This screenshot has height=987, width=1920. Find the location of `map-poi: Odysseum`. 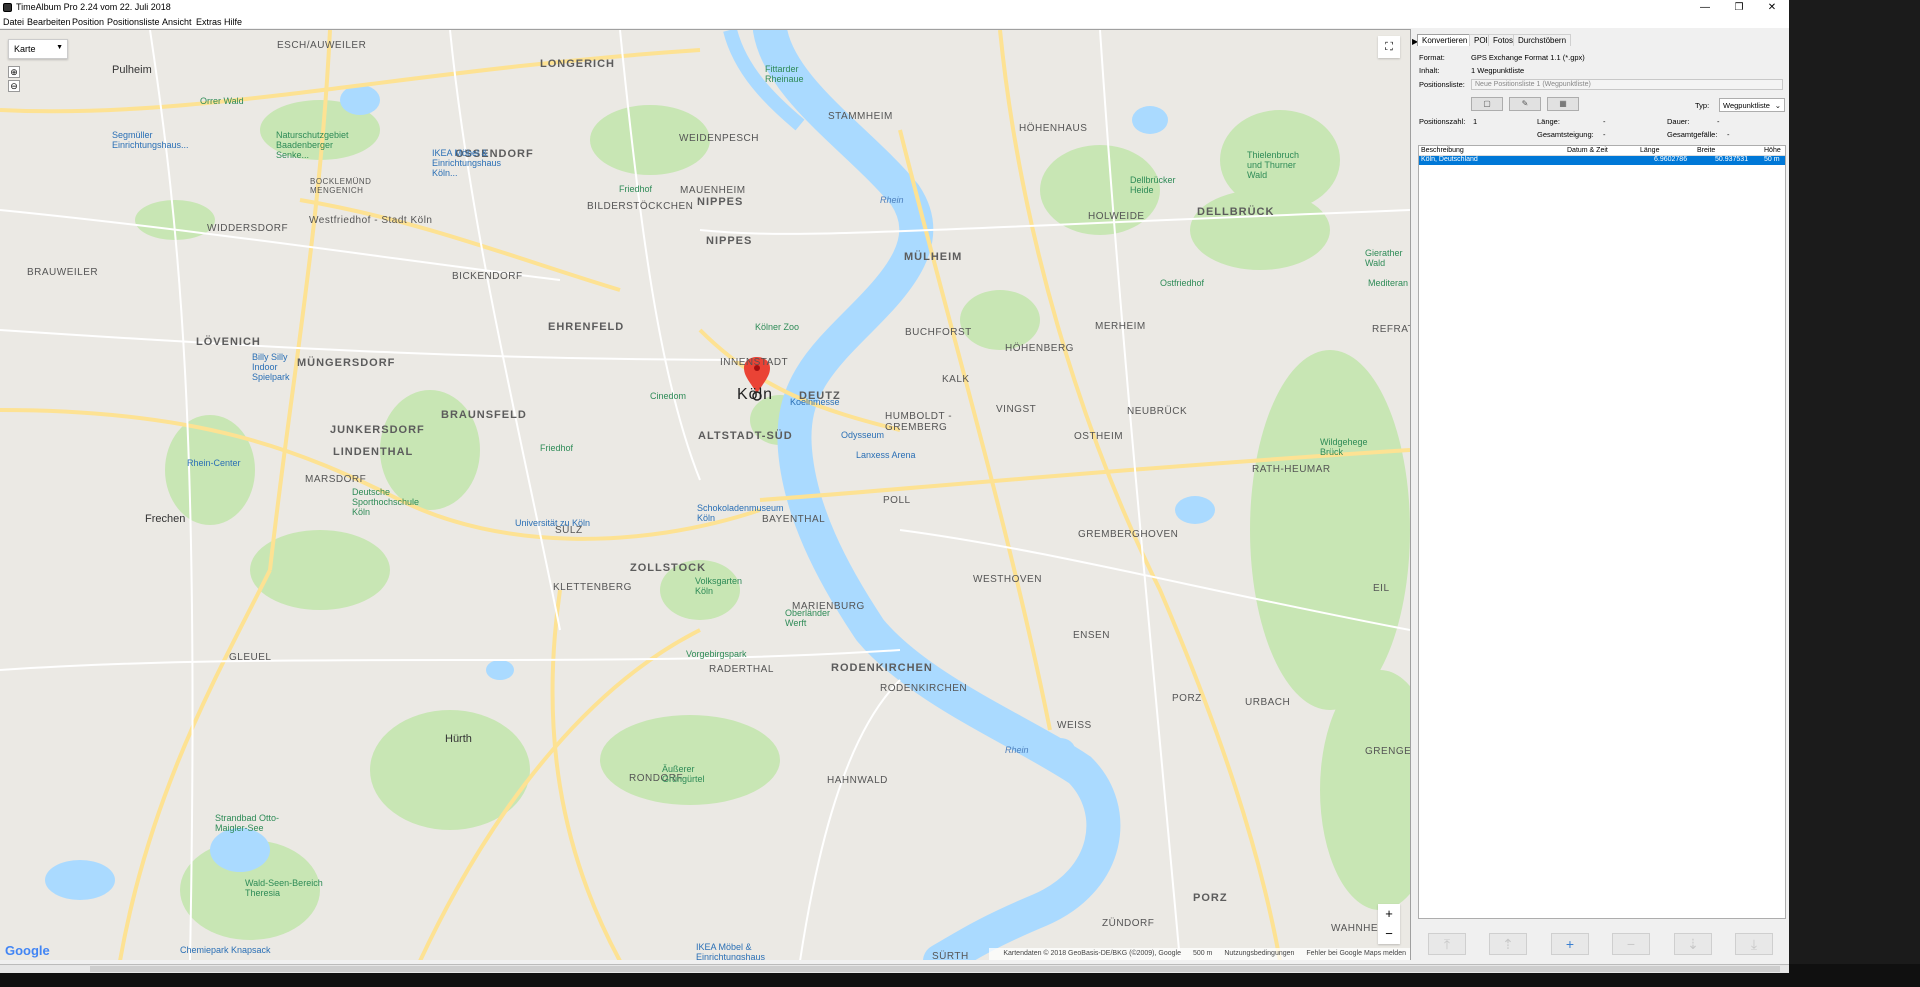

map-poi: Odysseum is located at coordinates (863, 435).